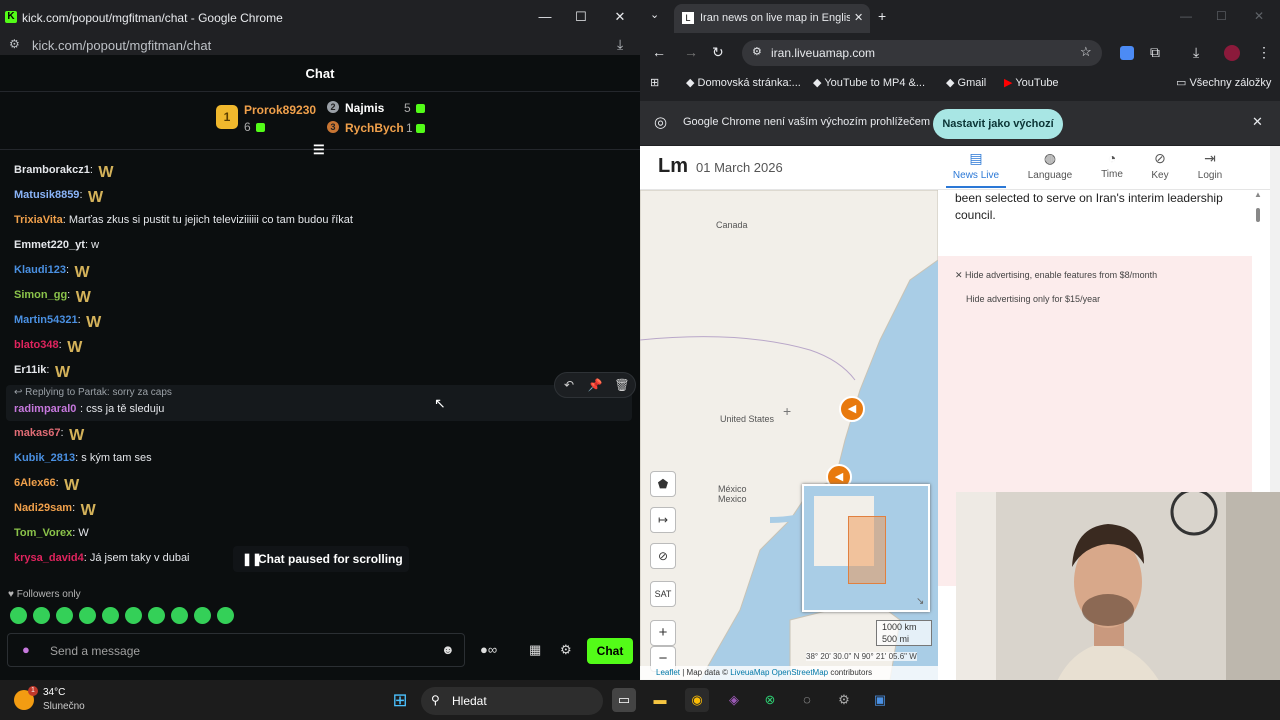 The width and height of the screenshot is (1280, 720). I want to click on chat-username: krysa_david4, so click(49, 558).